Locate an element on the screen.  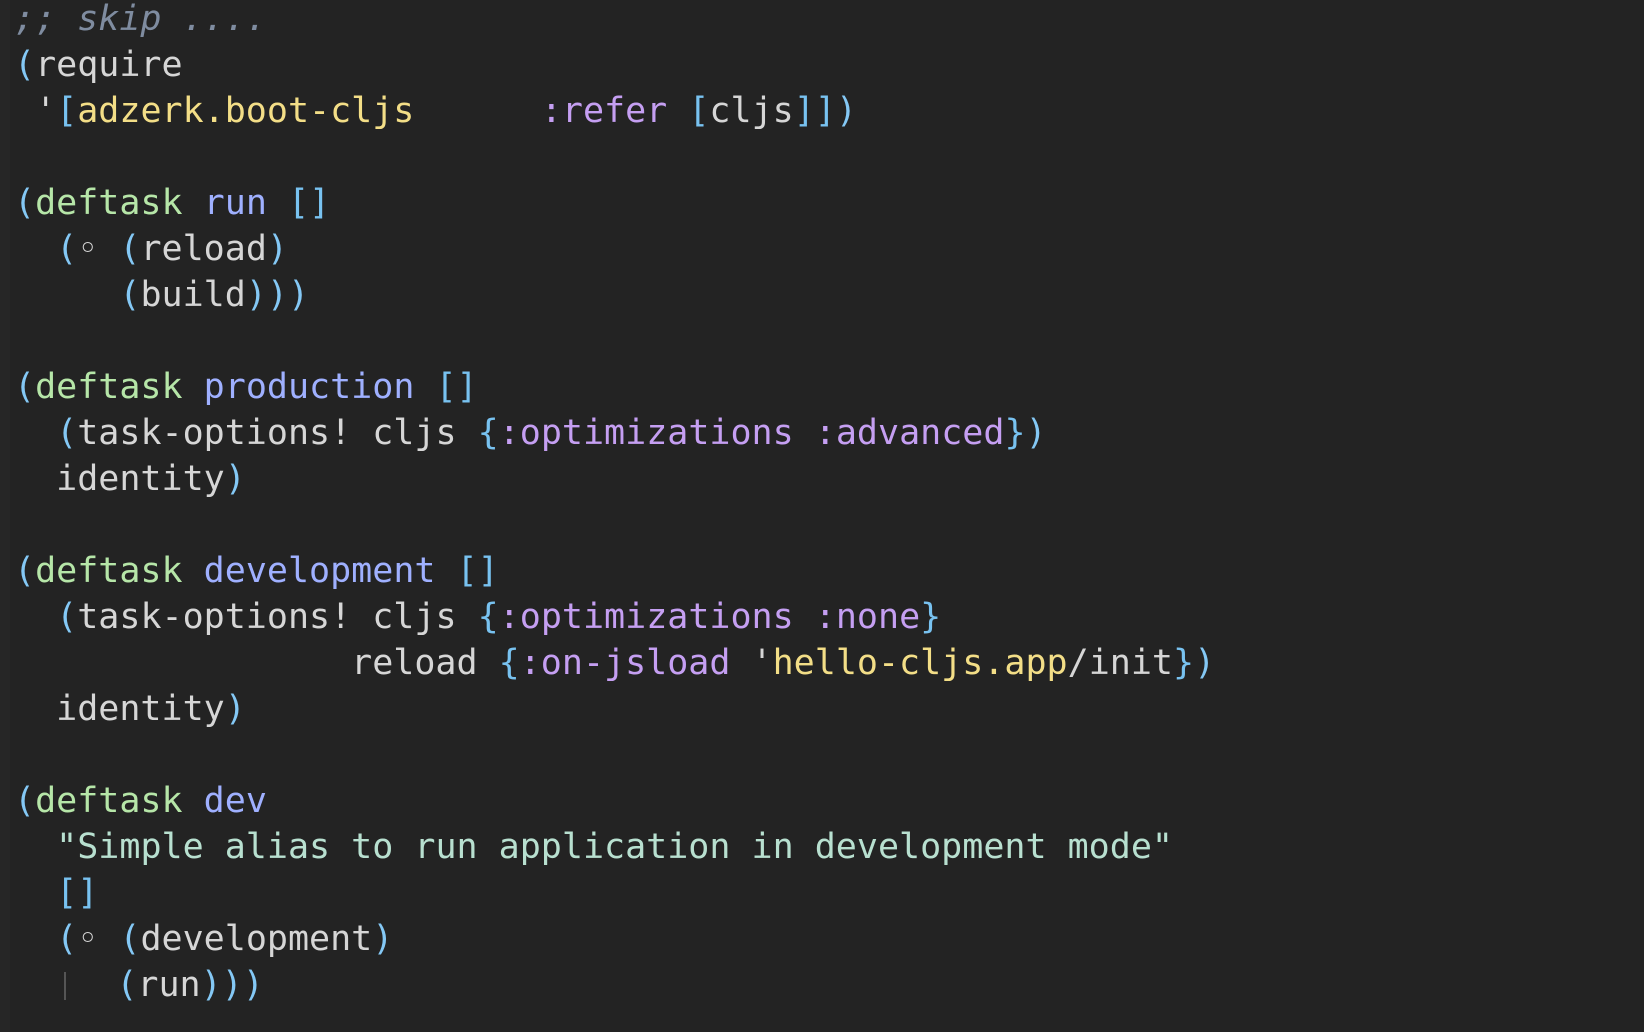
code-token-bracket: ]] is located at coordinates (814, 111).